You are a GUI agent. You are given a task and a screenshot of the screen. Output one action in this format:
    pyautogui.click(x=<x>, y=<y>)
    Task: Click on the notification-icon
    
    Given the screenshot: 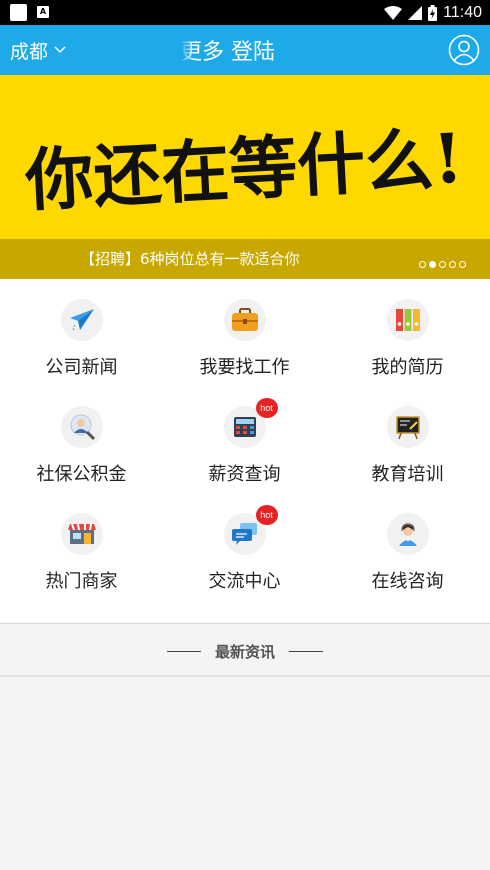 What is the action you would take?
    pyautogui.click(x=18, y=12)
    